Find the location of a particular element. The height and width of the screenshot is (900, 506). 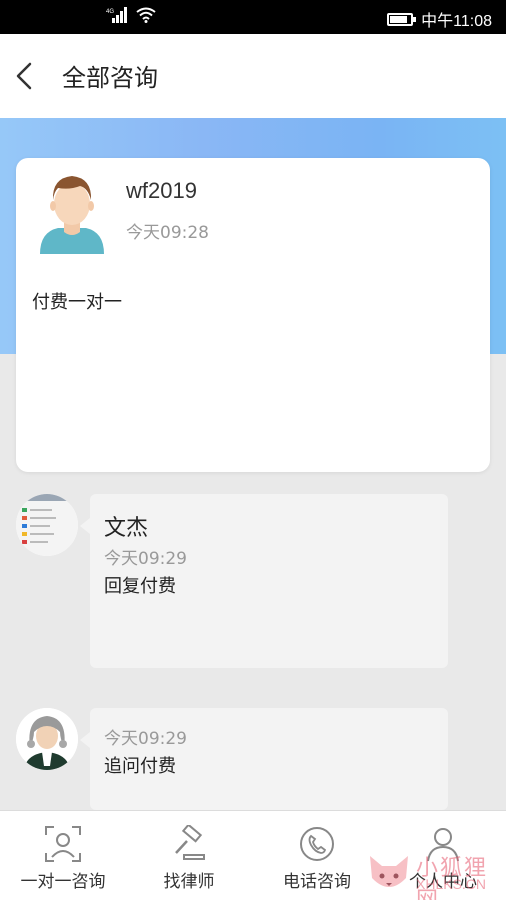

username: wf2019 is located at coordinates (161, 190).